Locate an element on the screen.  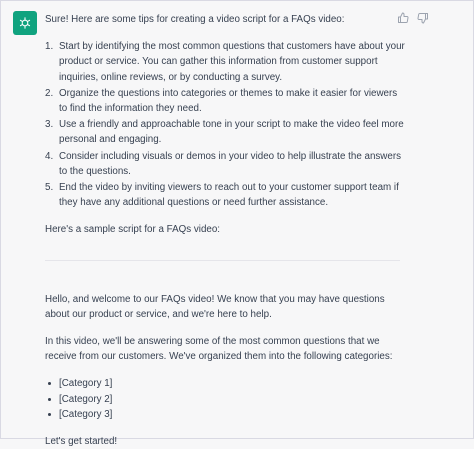
category-text: [Category 2] is located at coordinates (86, 399).